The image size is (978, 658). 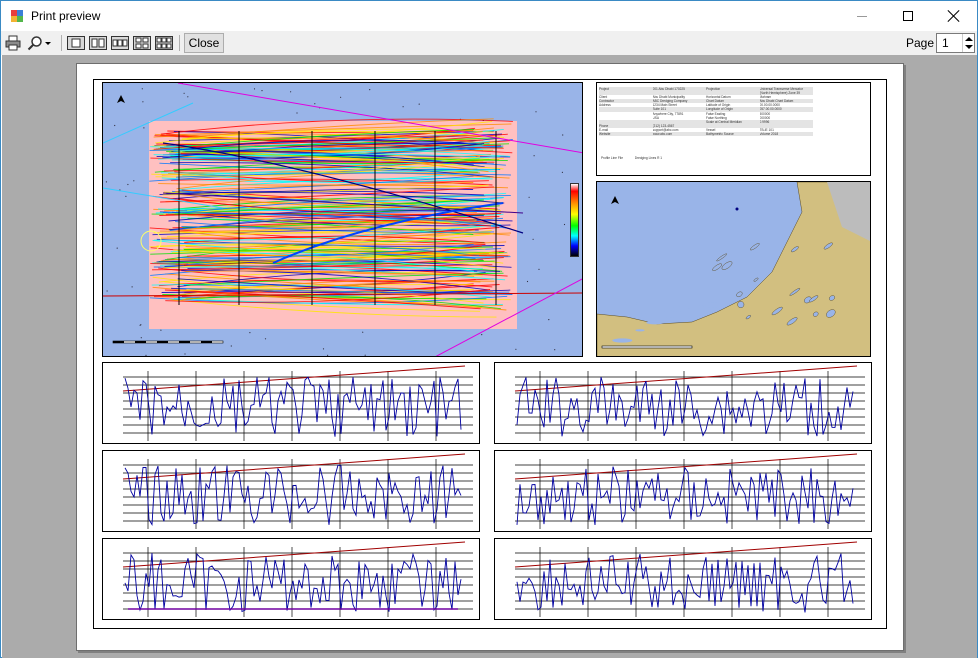 I want to click on survey-location-marker, so click(x=737, y=209).